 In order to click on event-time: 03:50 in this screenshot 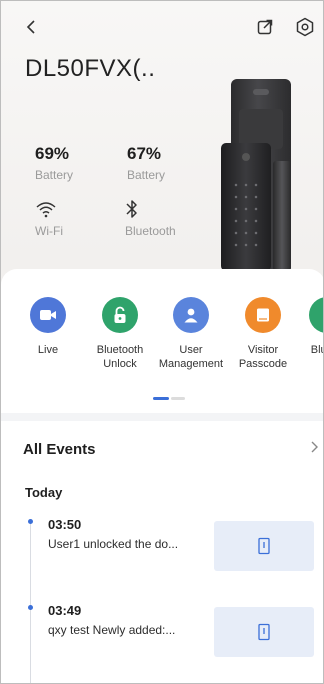, I will do `click(65, 524)`.